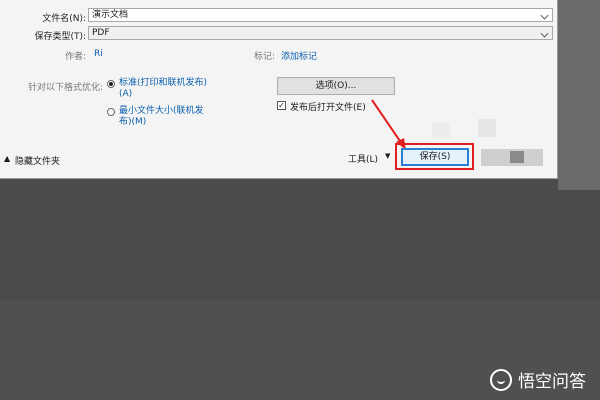 This screenshot has height=400, width=600. What do you see at coordinates (579, 95) in the screenshot?
I see `background-window-edge` at bounding box center [579, 95].